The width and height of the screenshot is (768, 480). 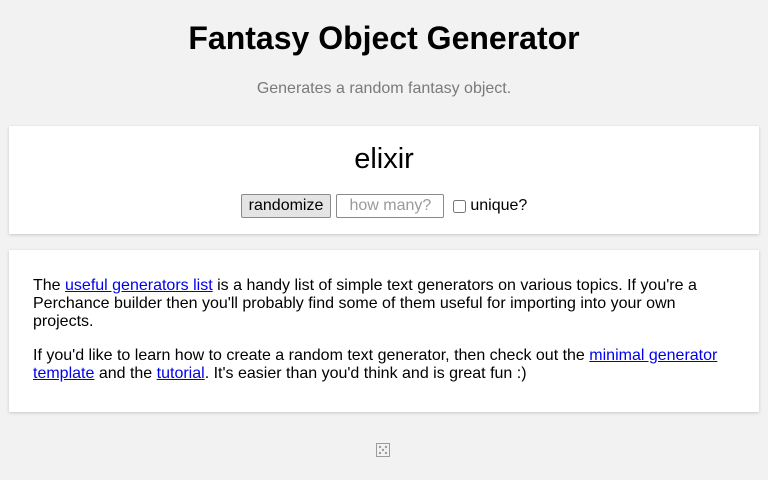 What do you see at coordinates (139, 285) in the screenshot?
I see `useful-generators-list-link: useful generators list` at bounding box center [139, 285].